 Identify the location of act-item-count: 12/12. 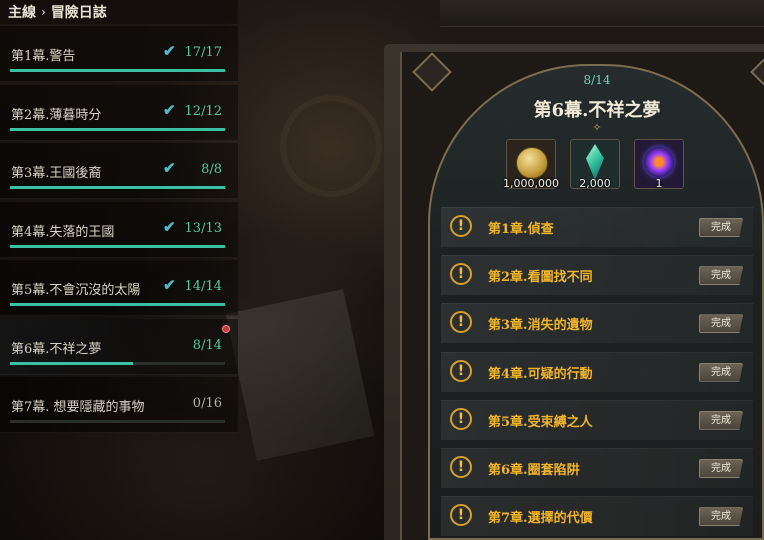
(203, 111).